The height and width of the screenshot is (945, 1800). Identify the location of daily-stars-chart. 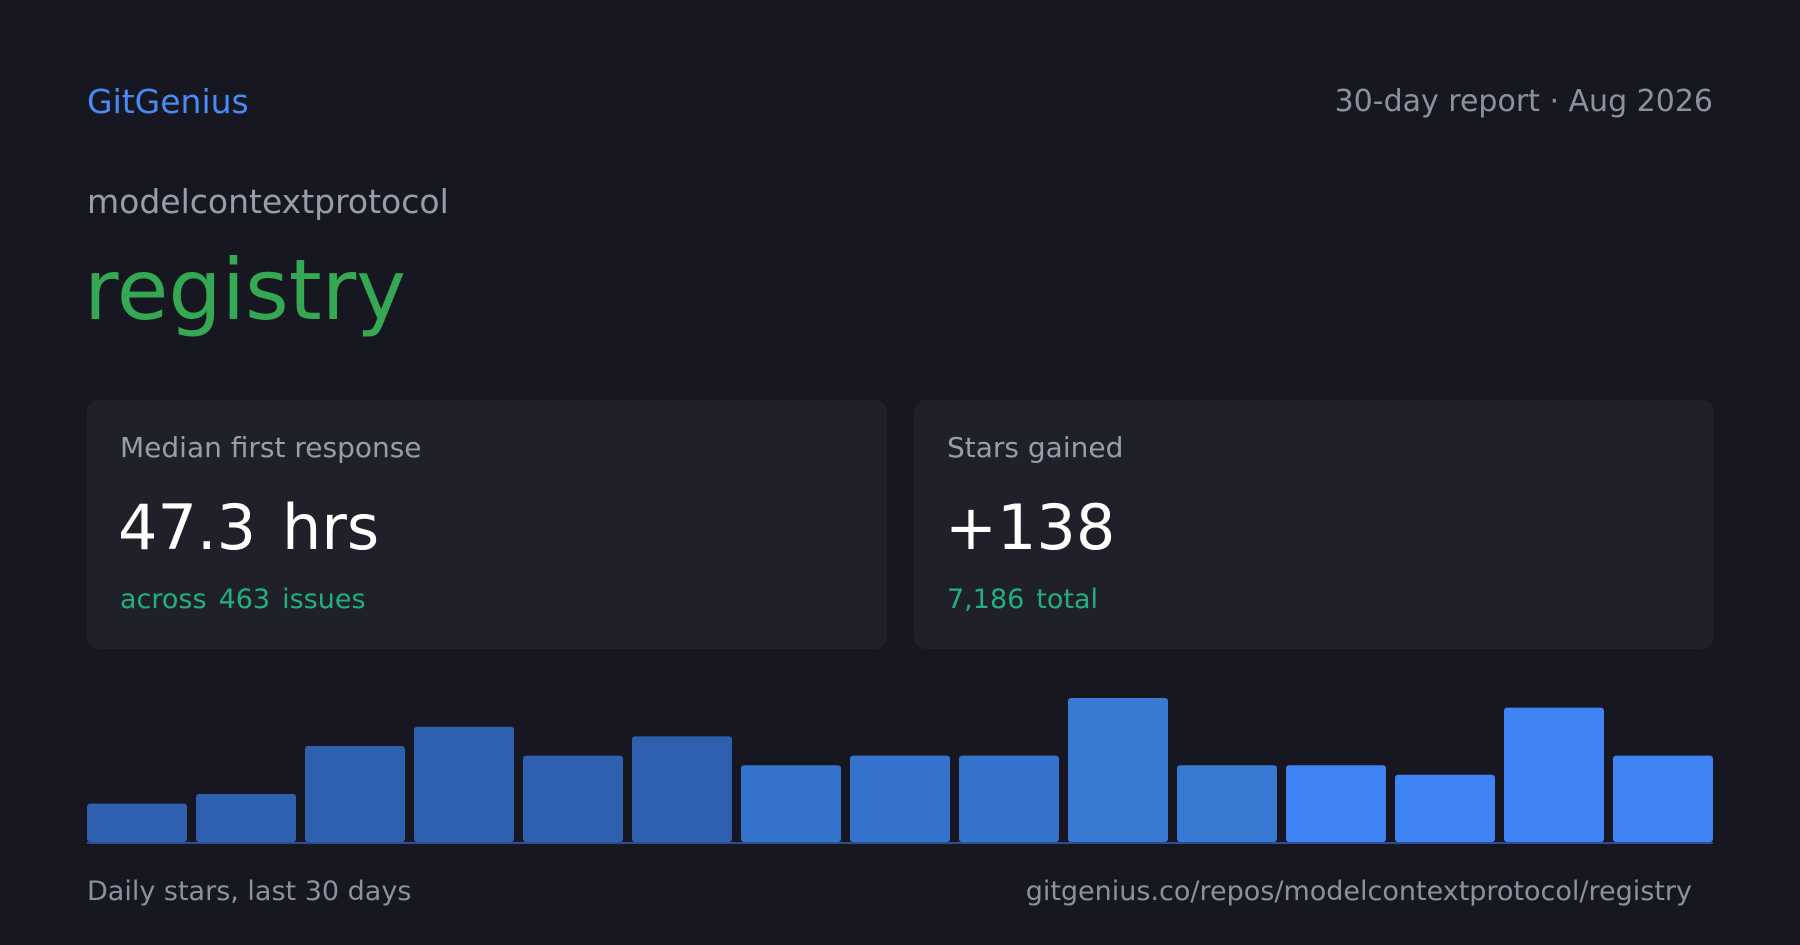
(900, 771).